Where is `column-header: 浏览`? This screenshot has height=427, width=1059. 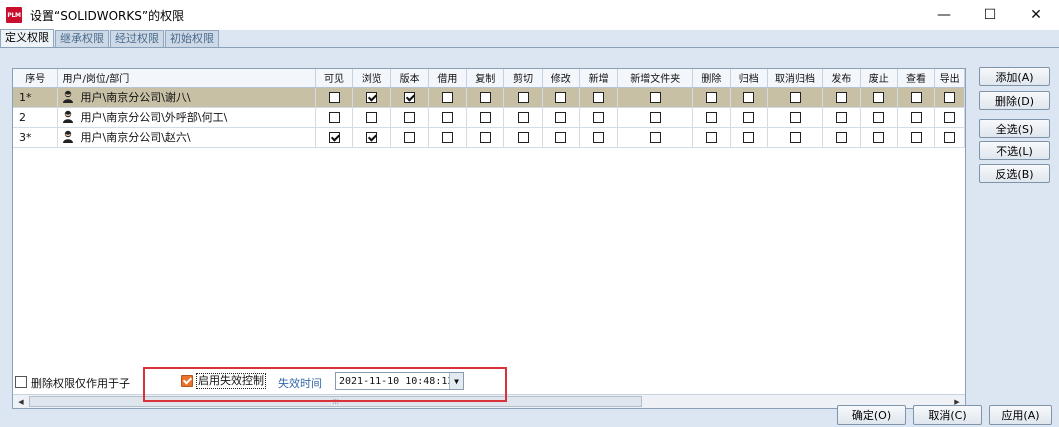 column-header: 浏览 is located at coordinates (372, 78).